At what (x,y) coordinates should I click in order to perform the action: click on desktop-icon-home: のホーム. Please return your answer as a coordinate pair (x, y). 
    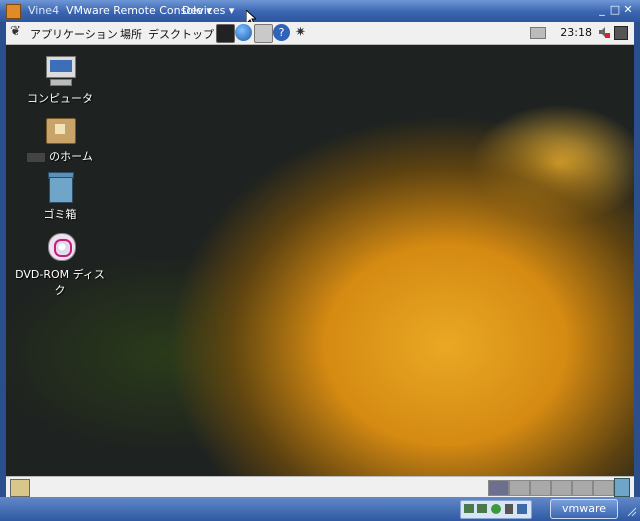
    Looking at the image, I should click on (60, 139).